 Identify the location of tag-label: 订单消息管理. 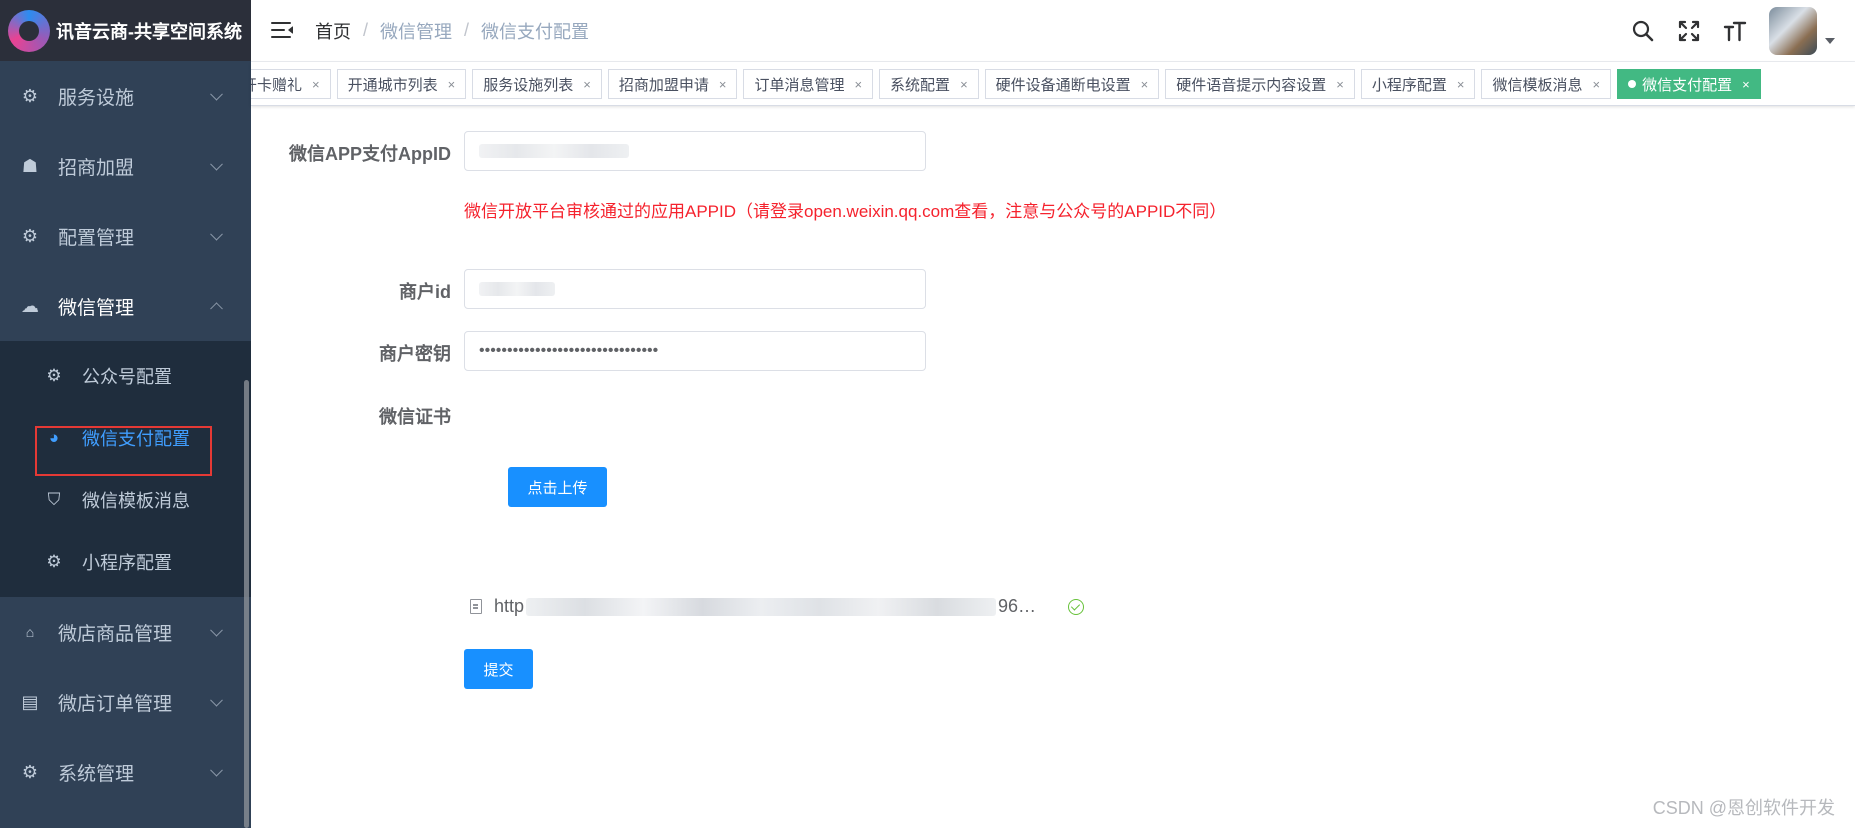
(799, 85).